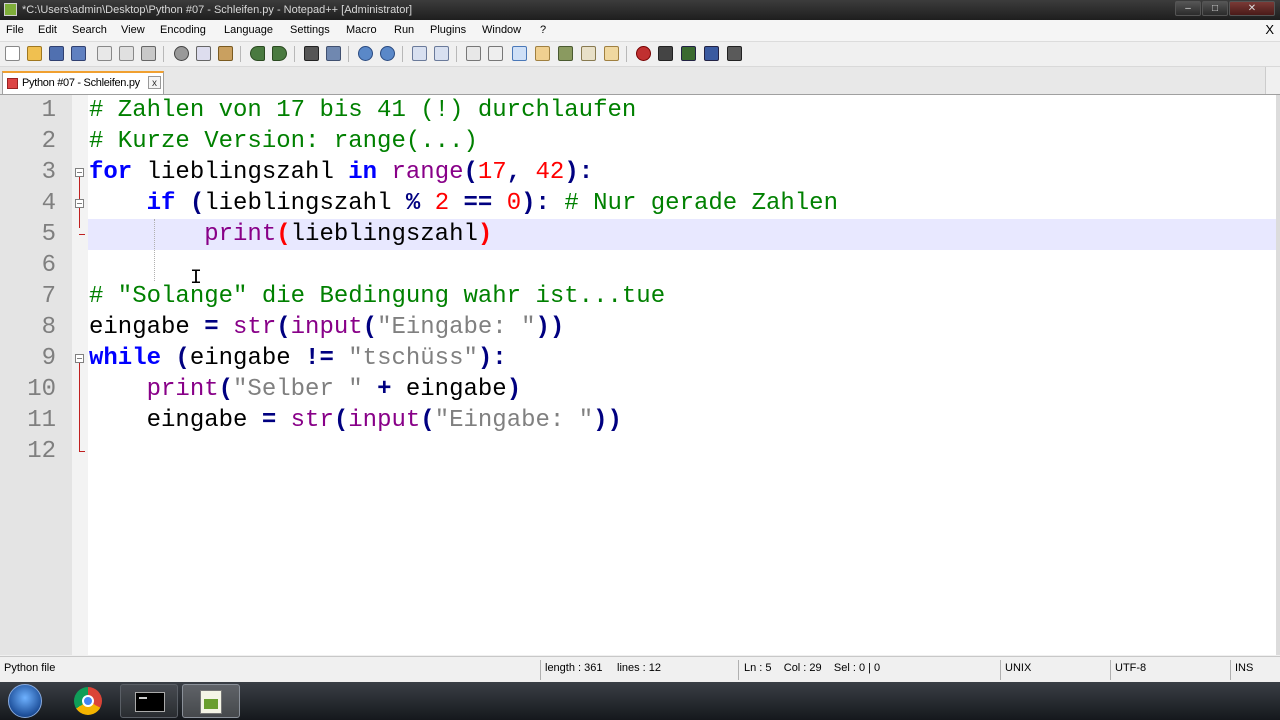  What do you see at coordinates (15, 30) in the screenshot?
I see `menu-file: File` at bounding box center [15, 30].